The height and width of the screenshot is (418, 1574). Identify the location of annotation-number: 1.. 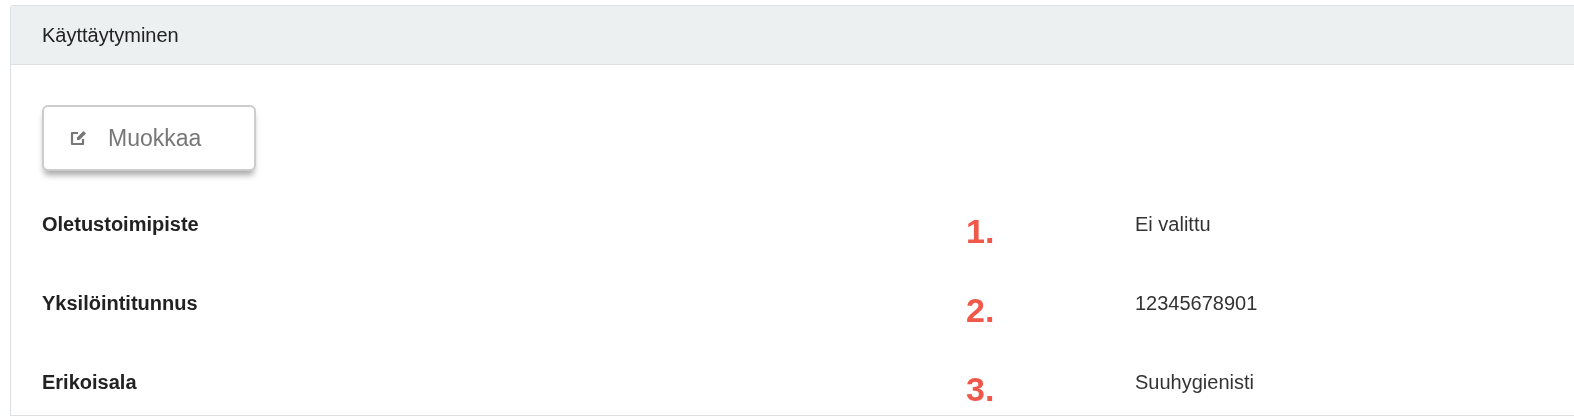
(980, 231).